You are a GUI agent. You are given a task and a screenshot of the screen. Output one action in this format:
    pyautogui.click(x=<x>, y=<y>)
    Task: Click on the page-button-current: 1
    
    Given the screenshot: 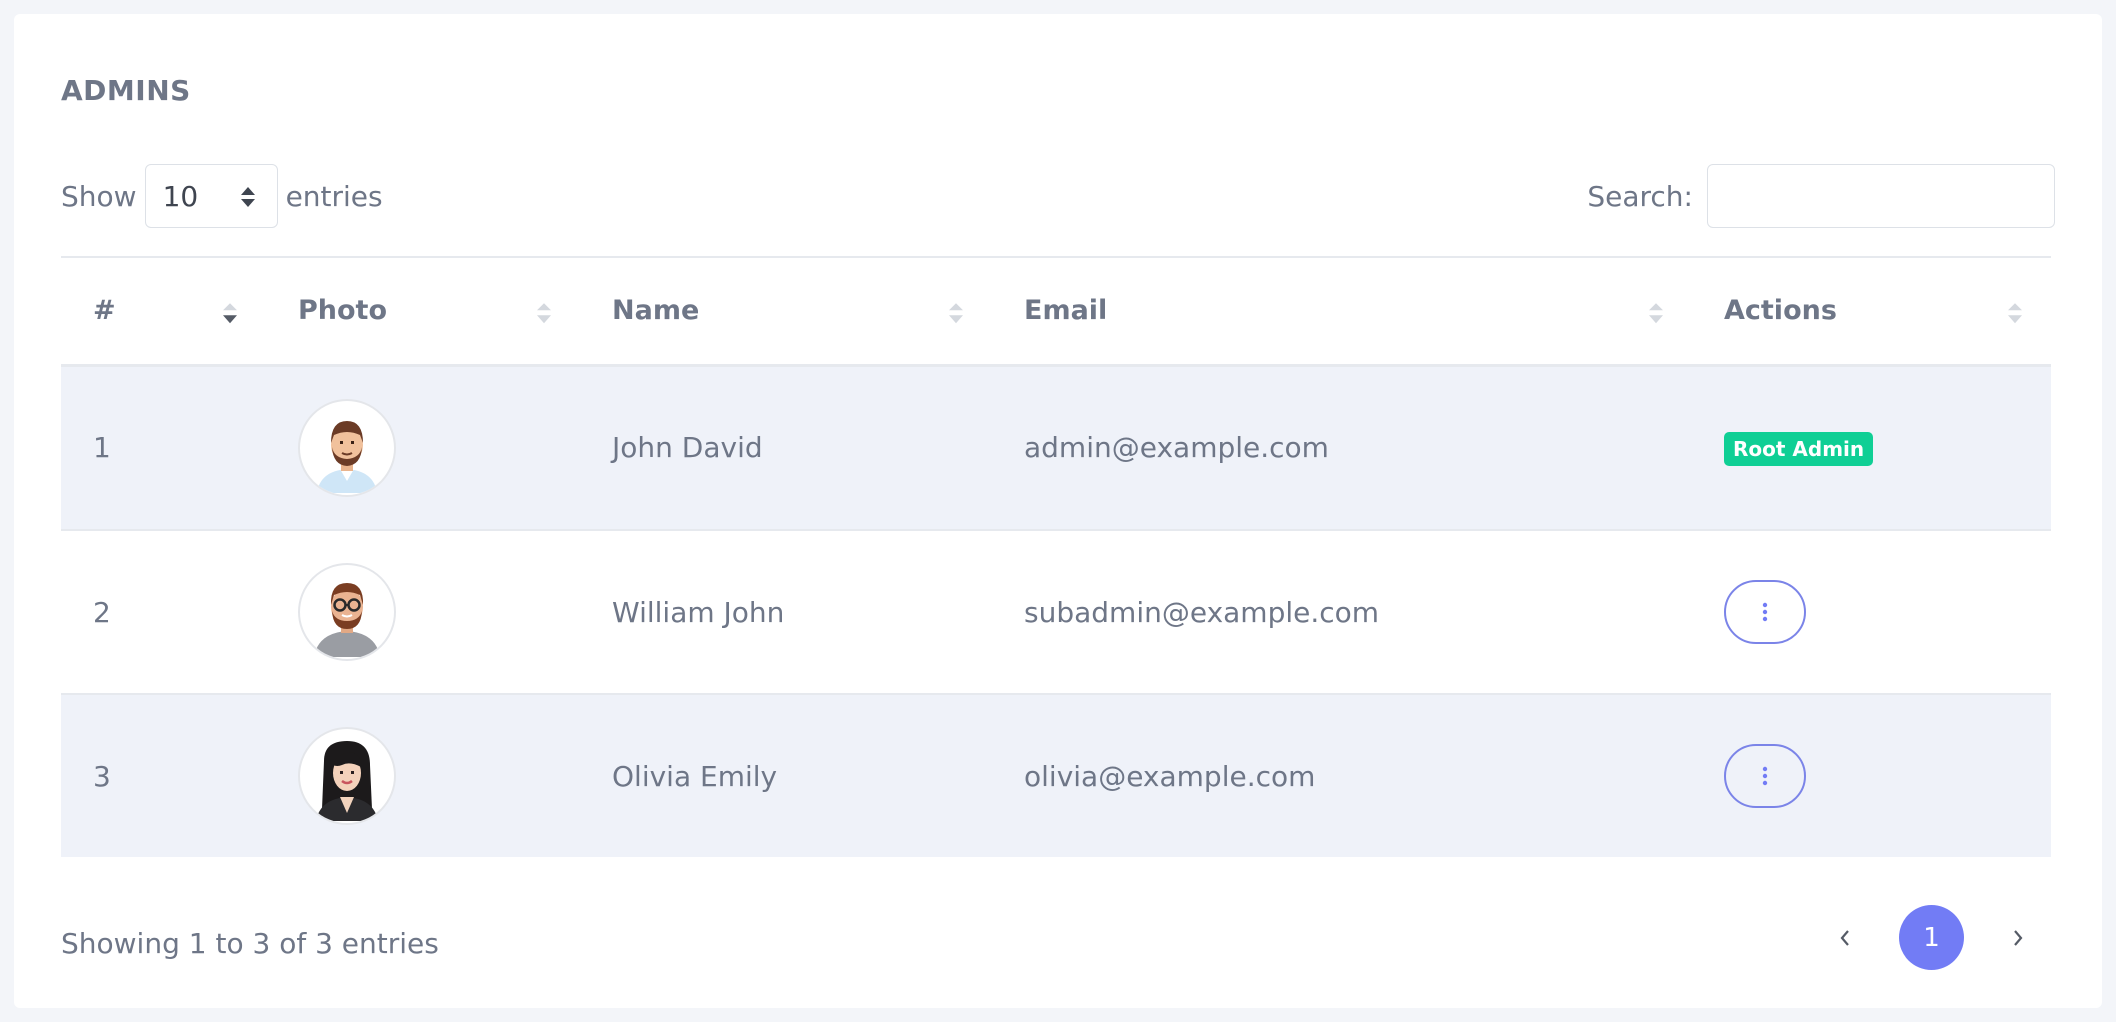 What is the action you would take?
    pyautogui.click(x=1931, y=937)
    